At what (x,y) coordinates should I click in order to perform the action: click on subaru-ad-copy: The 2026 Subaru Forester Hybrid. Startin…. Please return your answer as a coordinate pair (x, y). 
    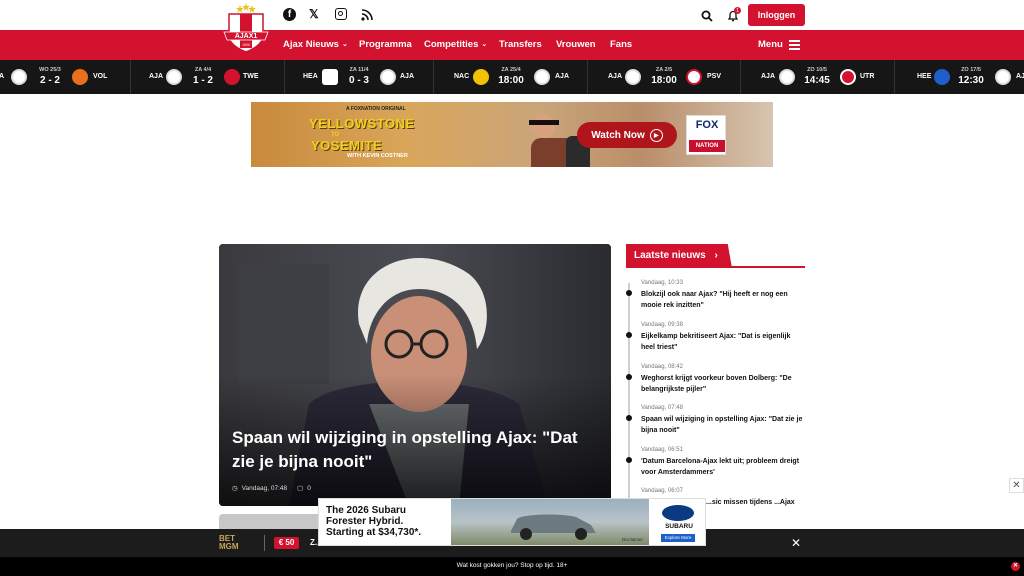
    Looking at the image, I should click on (373, 521).